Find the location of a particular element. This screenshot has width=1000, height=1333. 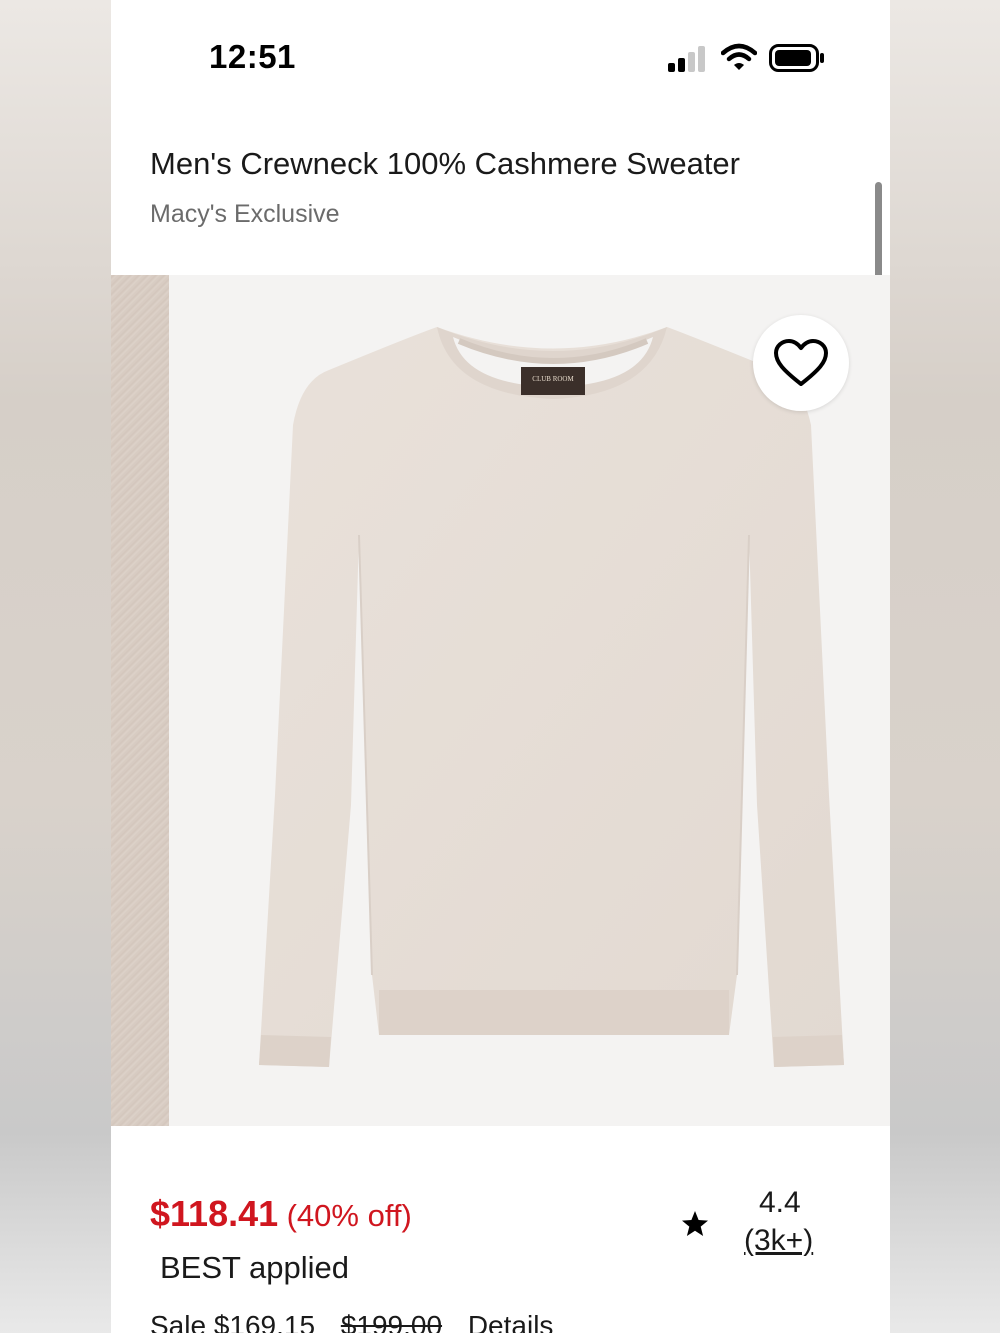

details-link: Details is located at coordinates (511, 1321).